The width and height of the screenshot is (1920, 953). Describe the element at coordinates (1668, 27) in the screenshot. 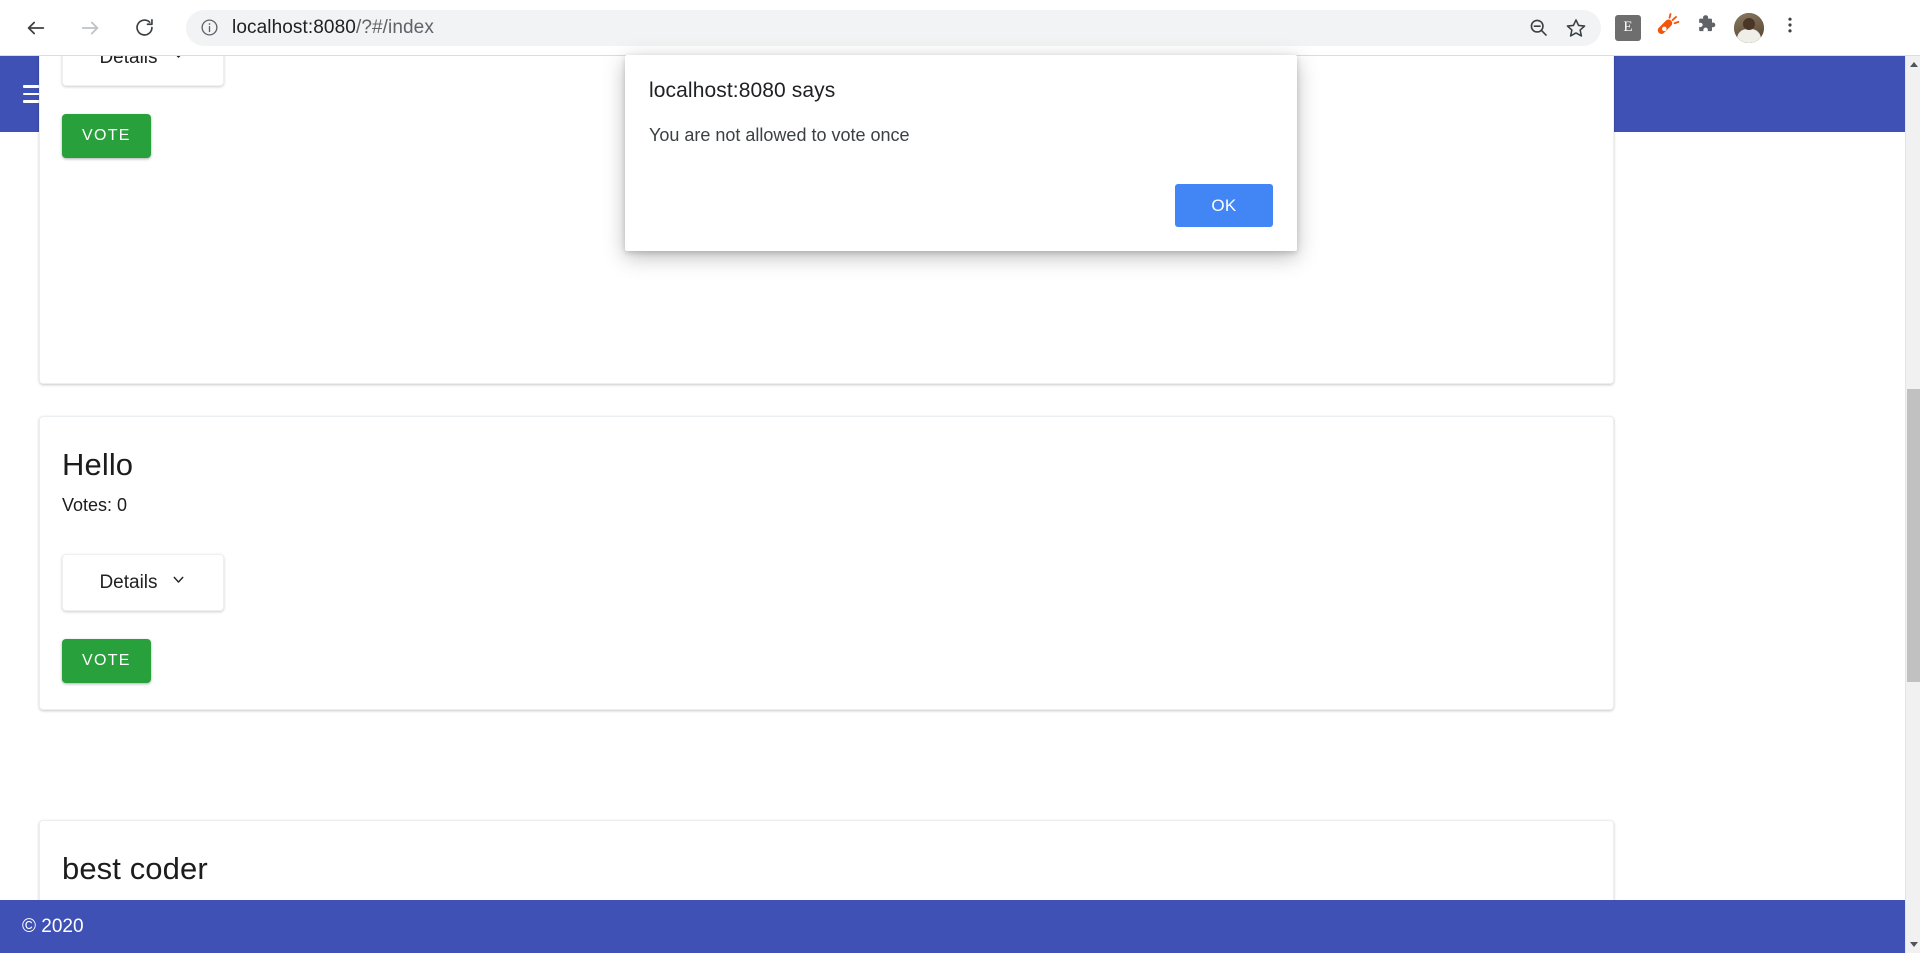

I see `clapper-extension-icon` at that location.